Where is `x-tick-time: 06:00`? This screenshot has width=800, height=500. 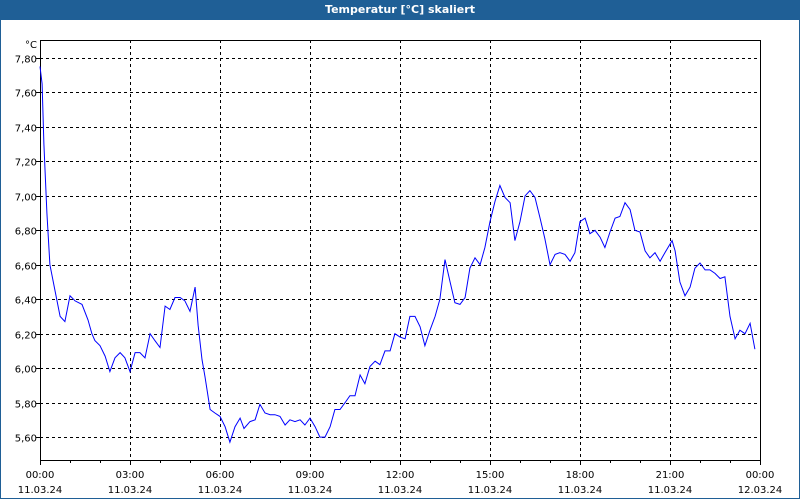 x-tick-time: 06:00 is located at coordinates (220, 475).